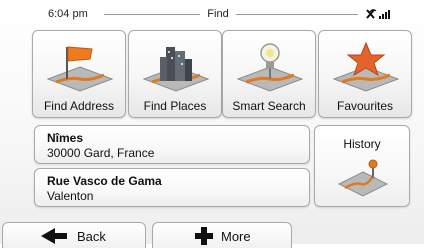 The width and height of the screenshot is (424, 248). Describe the element at coordinates (104, 181) in the screenshot. I see `recent-destination-name: Rue Vasco de Gama` at that location.